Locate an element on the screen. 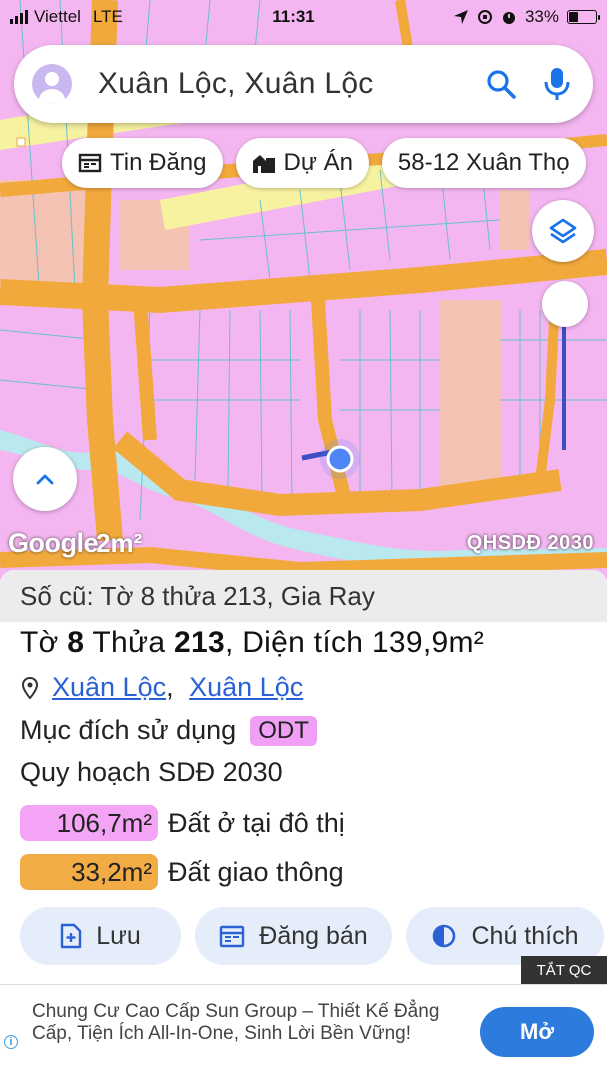 The height and width of the screenshot is (1080, 607). network-type: LTE is located at coordinates (107, 16).